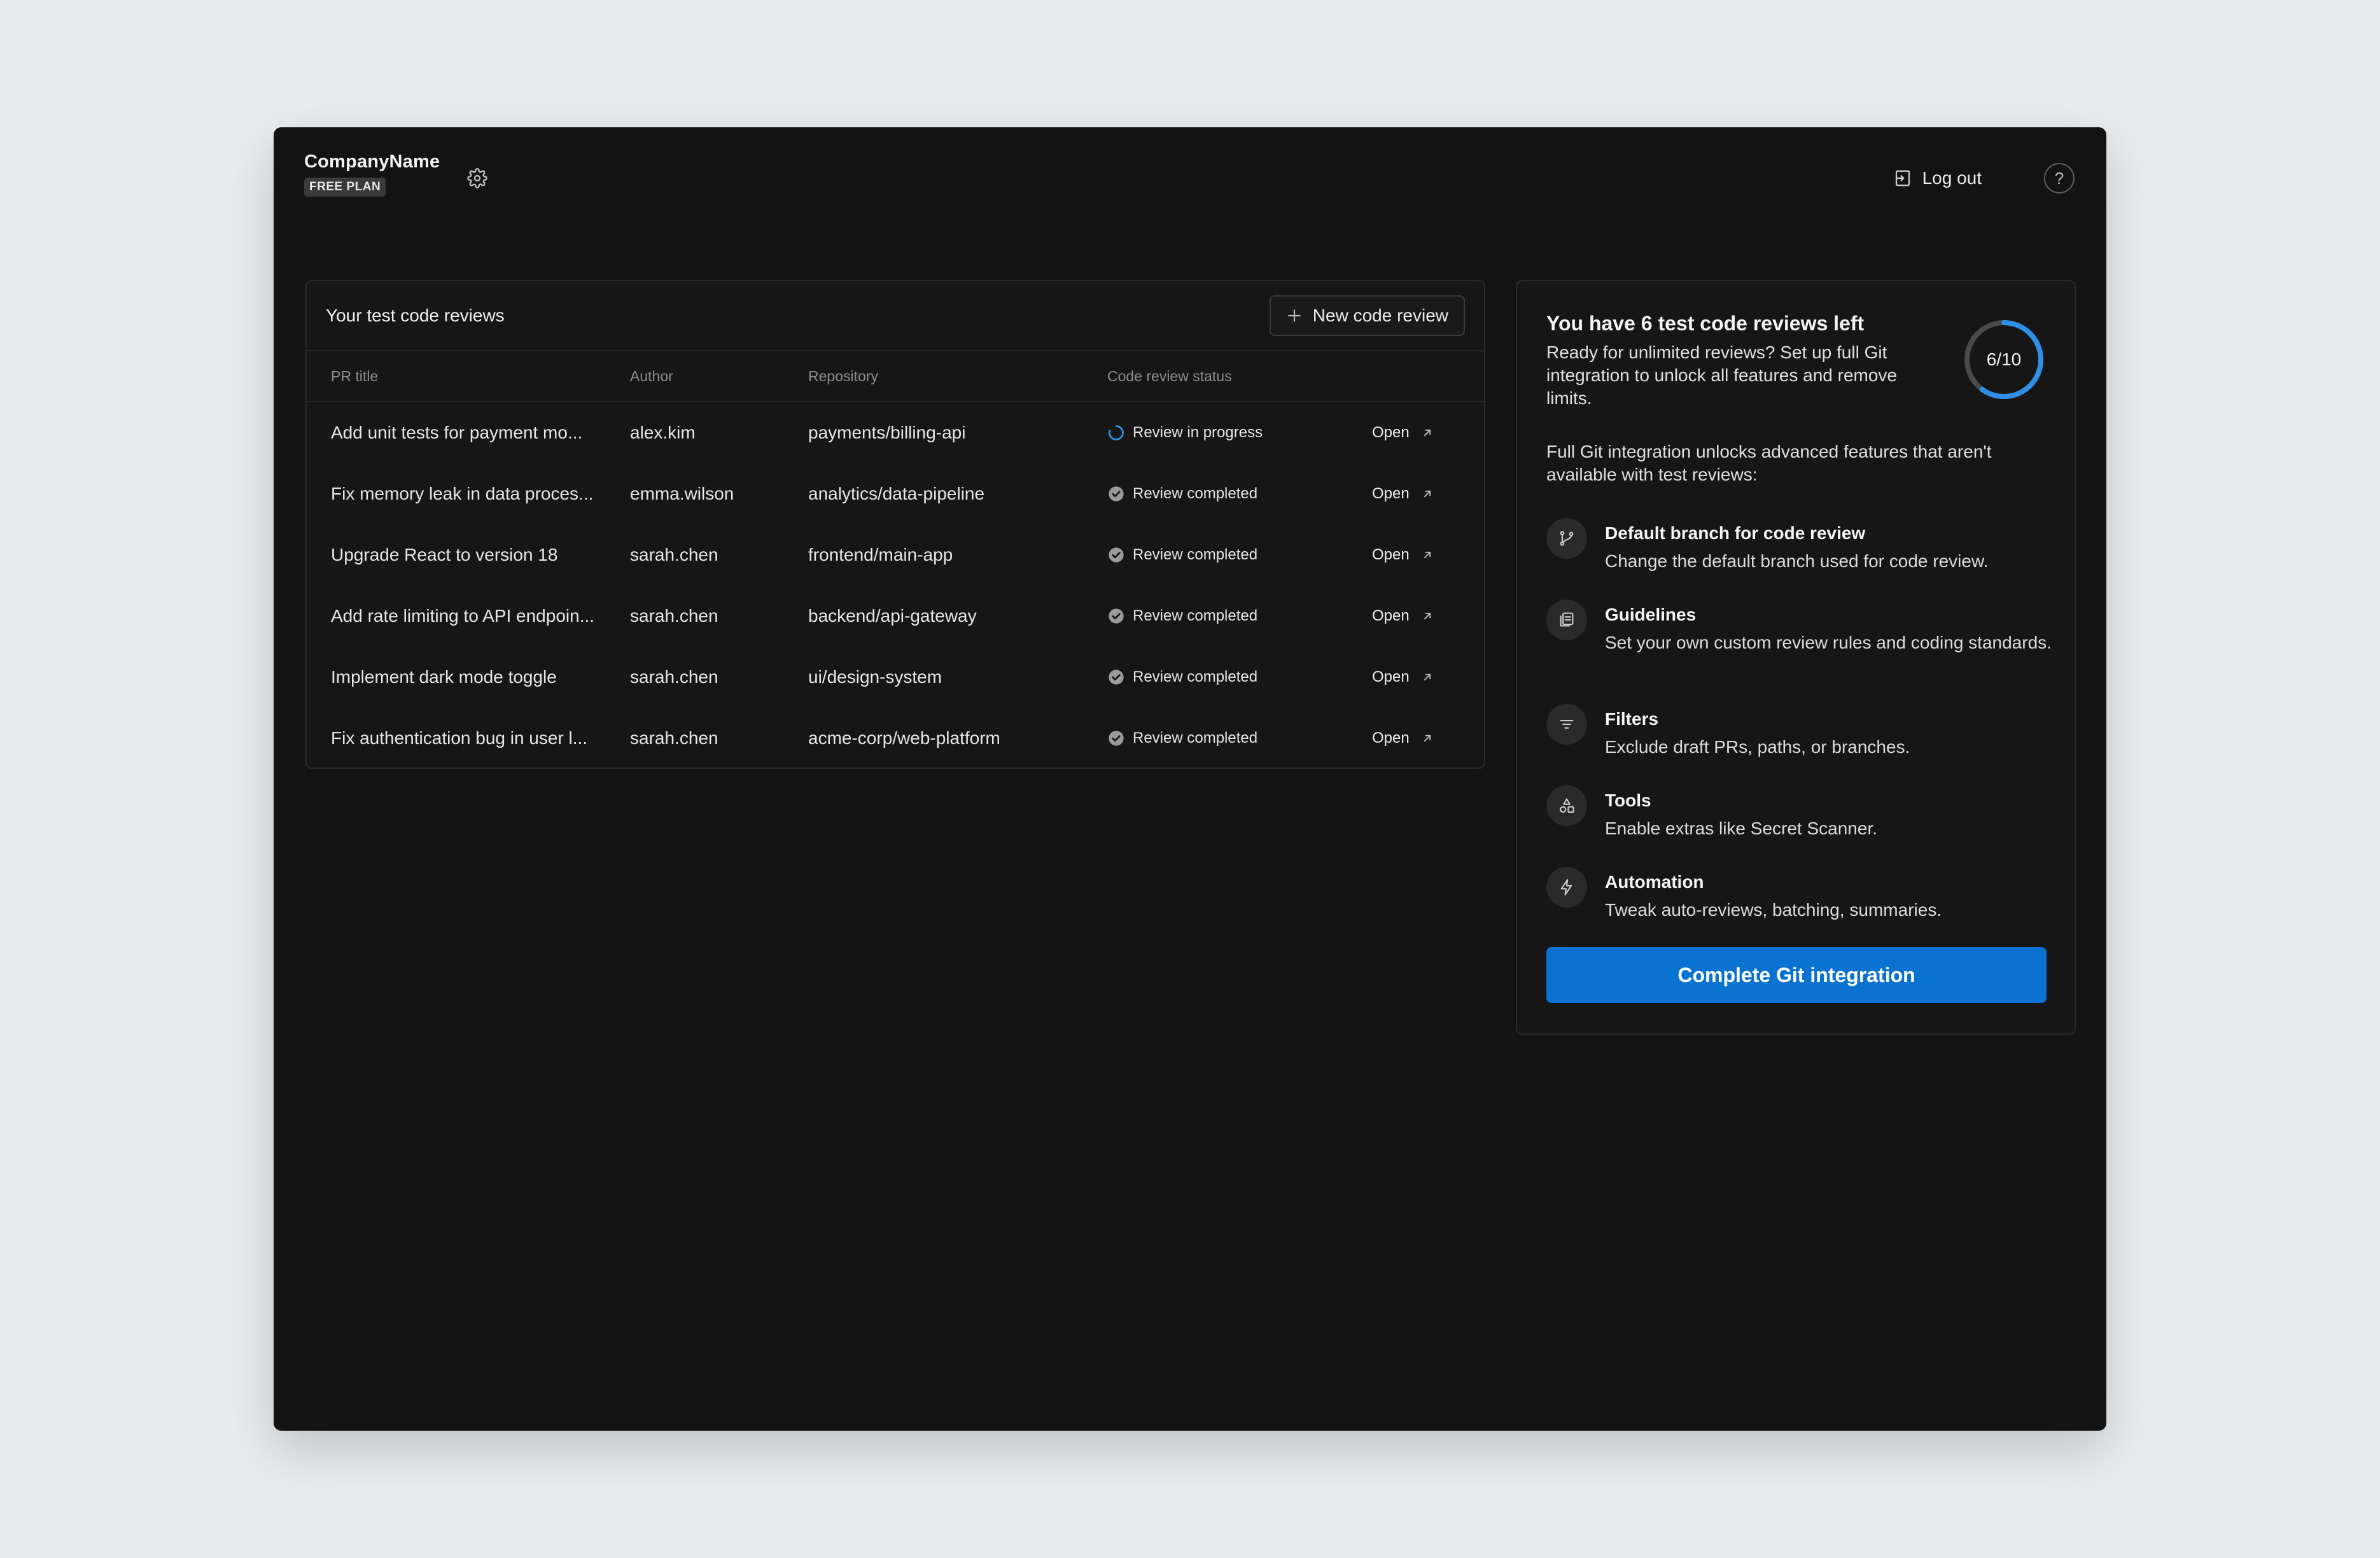  I want to click on pr-author: alex.kim, so click(663, 432).